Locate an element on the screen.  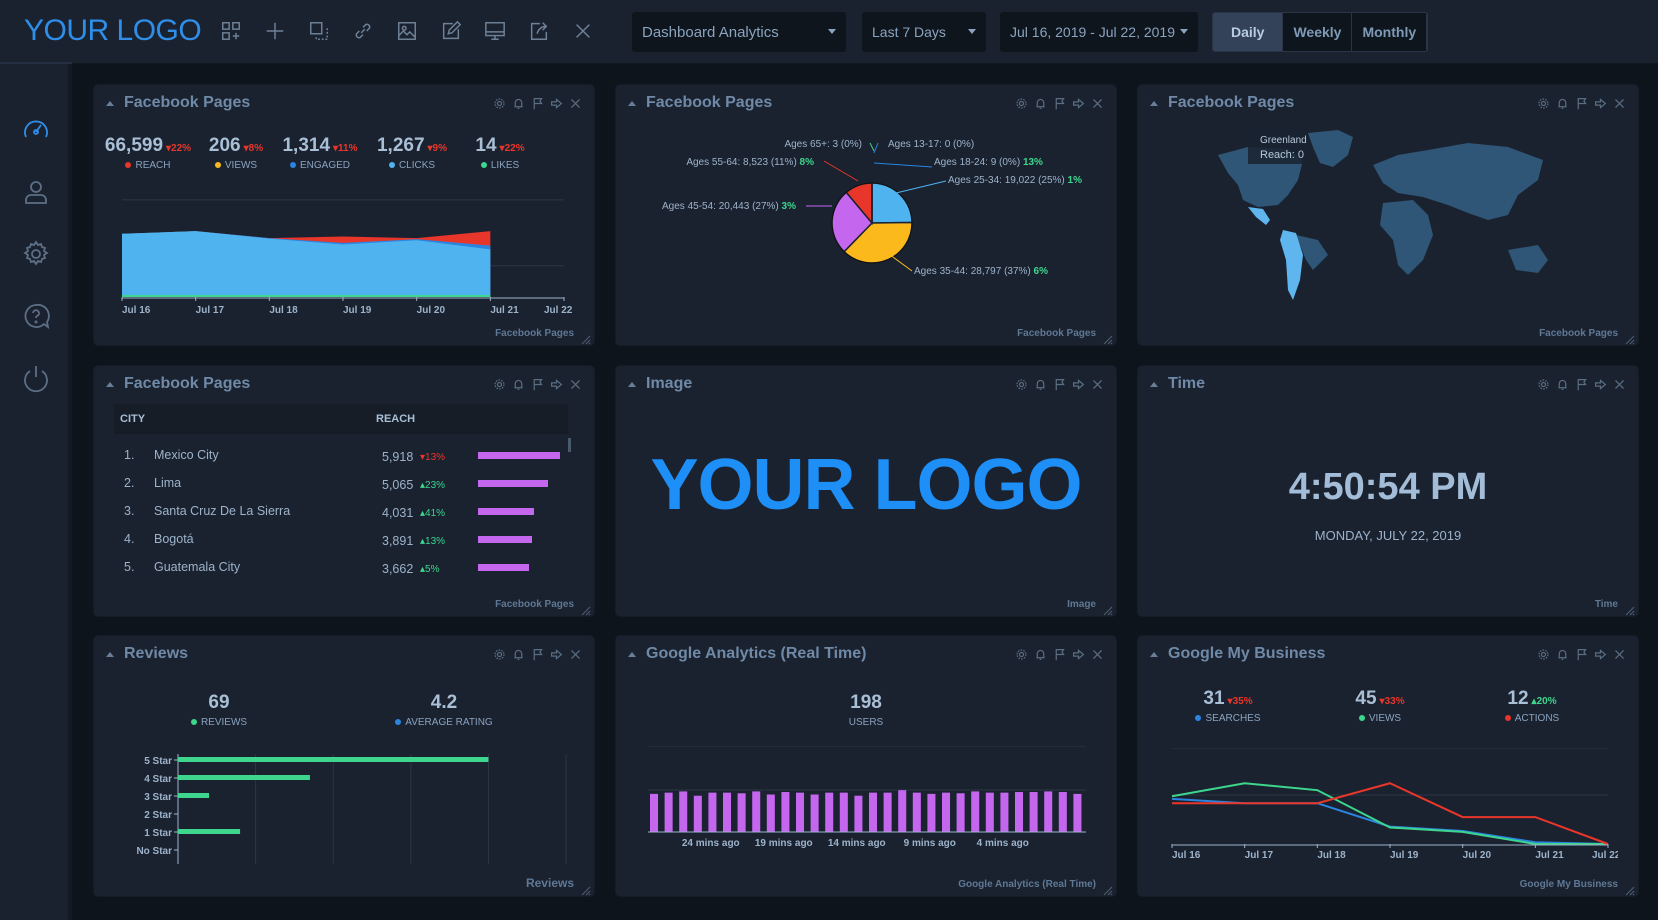
monitor-icon is located at coordinates (495, 31).